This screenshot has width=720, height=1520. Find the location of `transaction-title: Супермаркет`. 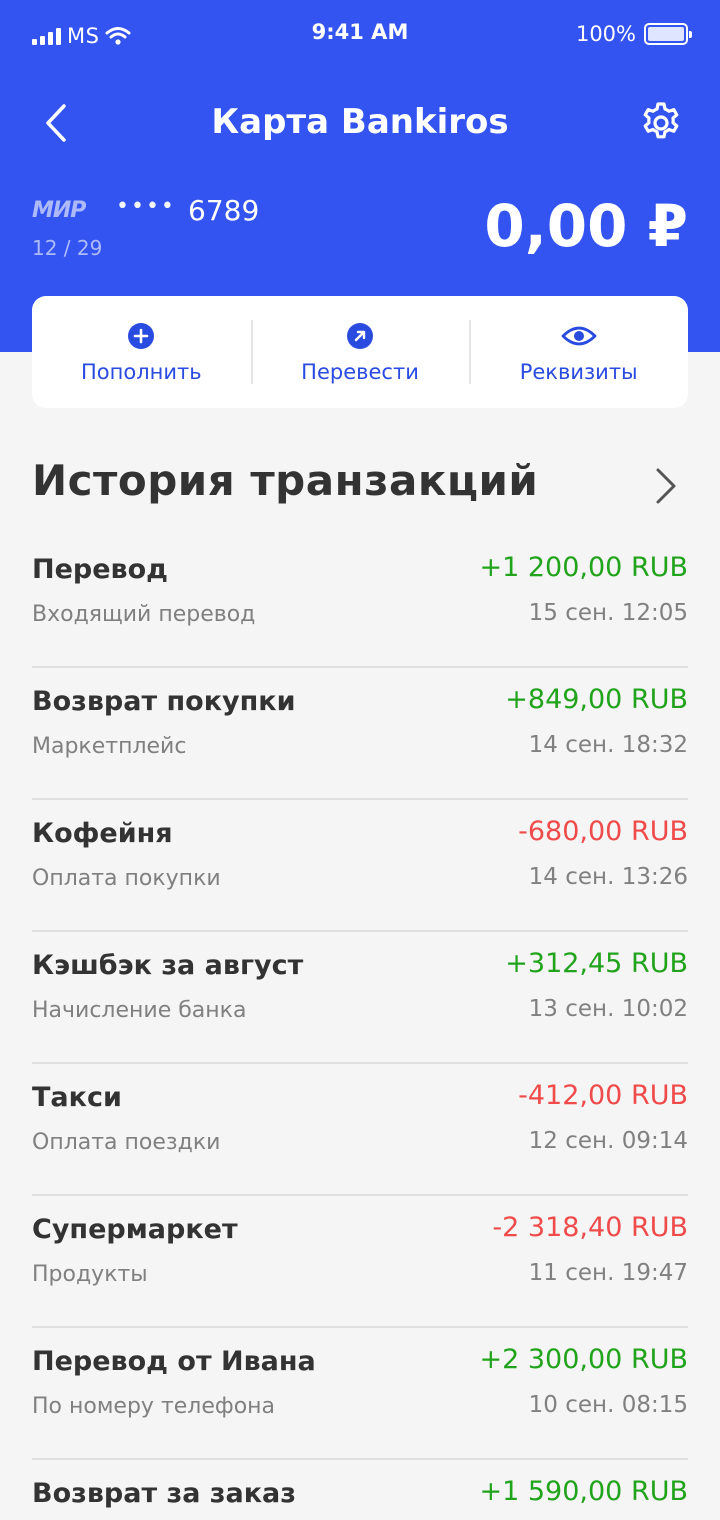

transaction-title: Супермаркет is located at coordinates (135, 1229).